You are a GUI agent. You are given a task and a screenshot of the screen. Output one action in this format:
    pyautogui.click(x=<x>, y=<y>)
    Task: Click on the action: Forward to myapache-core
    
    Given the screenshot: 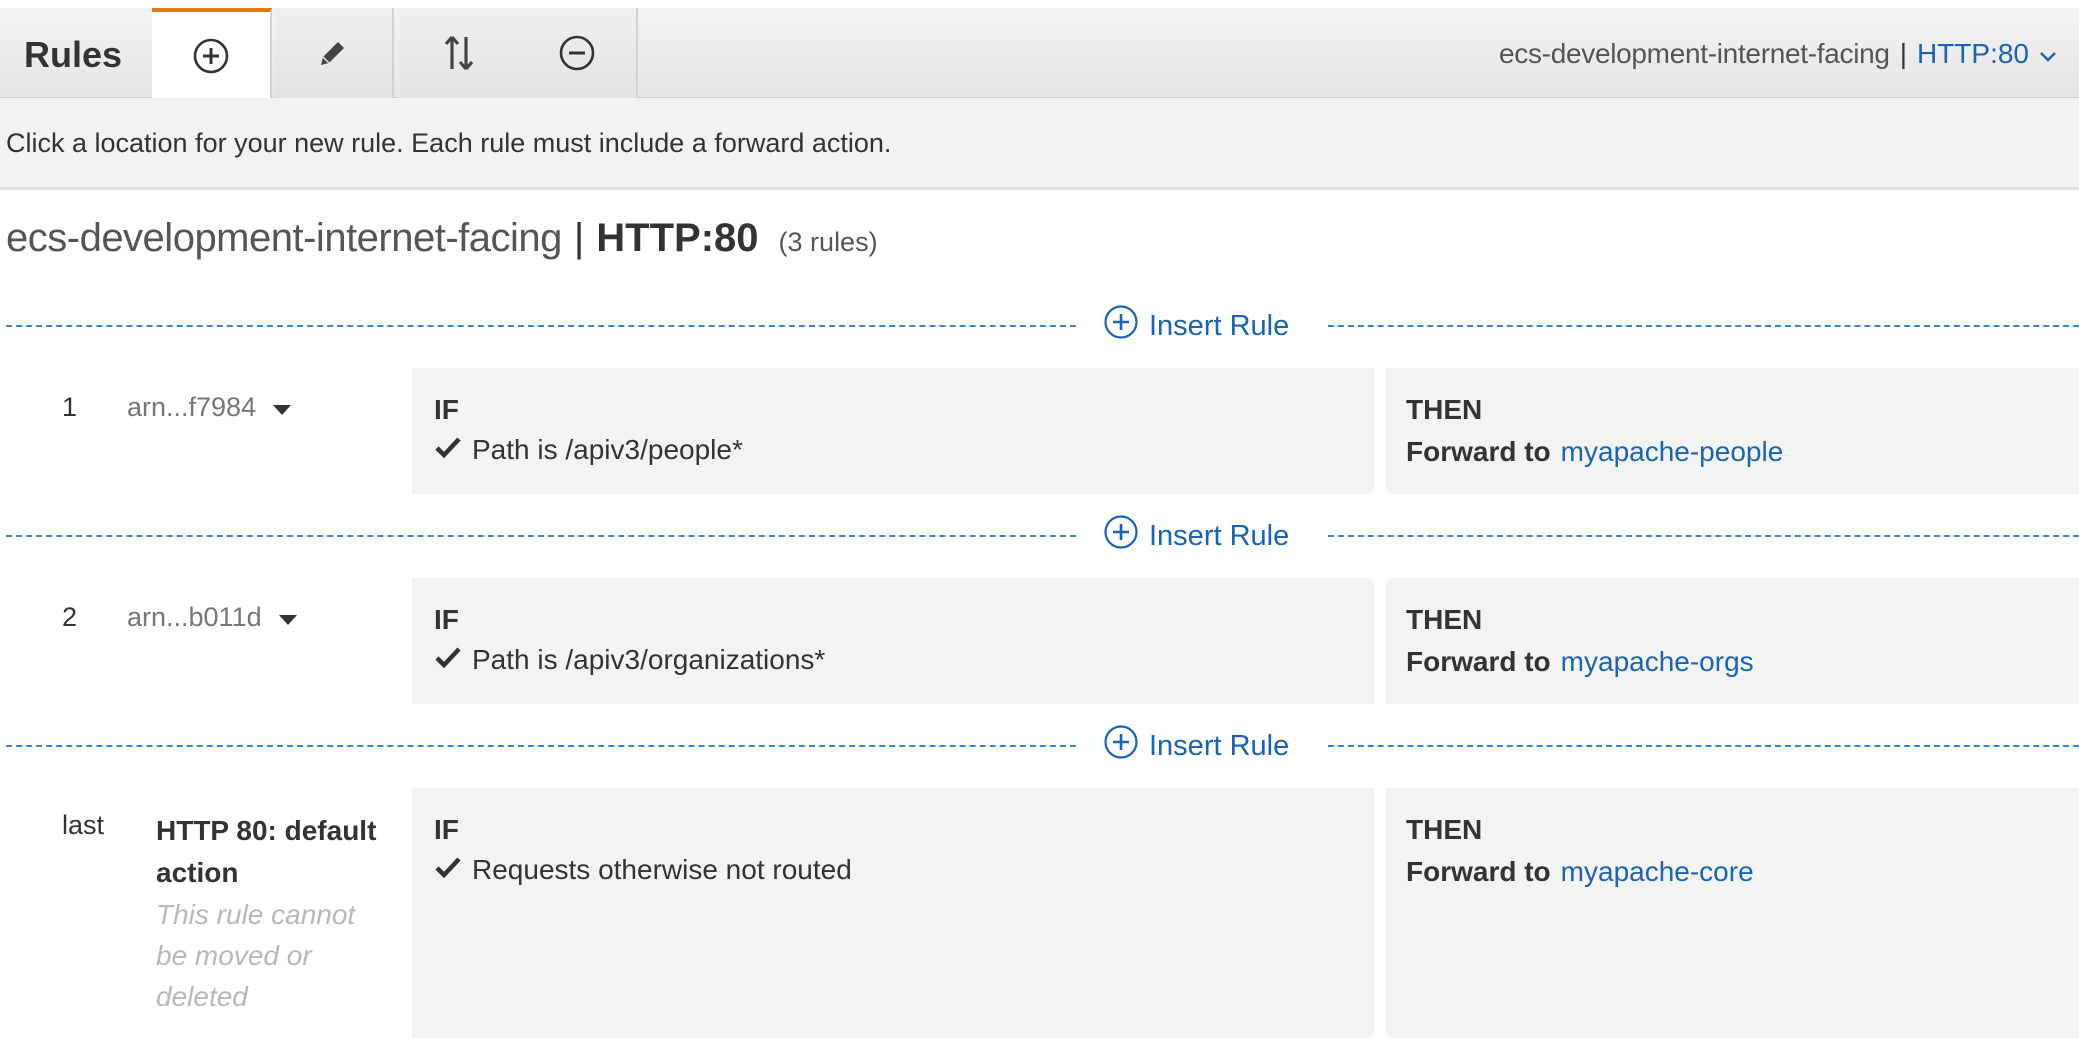 What is the action you would take?
    pyautogui.click(x=1580, y=872)
    